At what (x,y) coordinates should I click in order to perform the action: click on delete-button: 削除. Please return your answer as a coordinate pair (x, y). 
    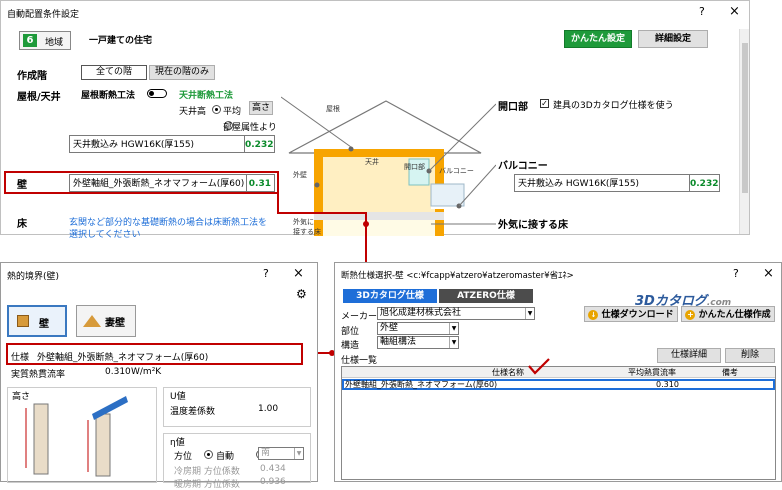
    Looking at the image, I should click on (750, 355).